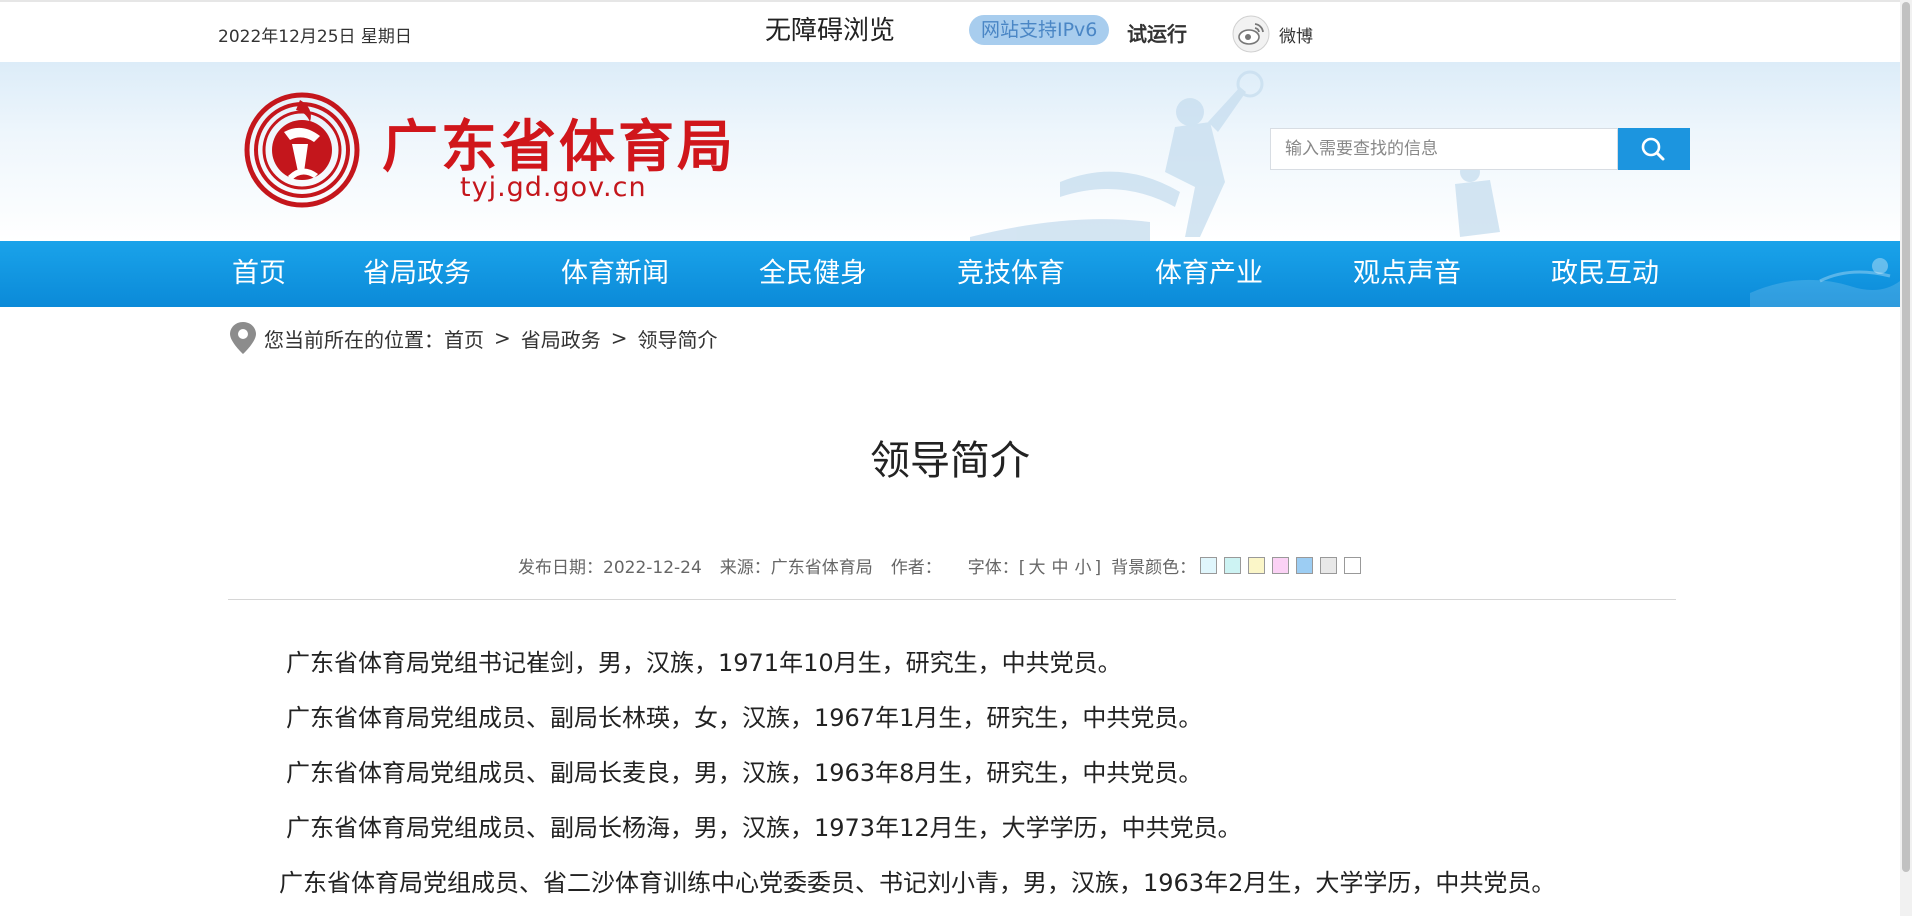 The image size is (1912, 916). What do you see at coordinates (259, 274) in the screenshot?
I see `nav-item-home: 首页` at bounding box center [259, 274].